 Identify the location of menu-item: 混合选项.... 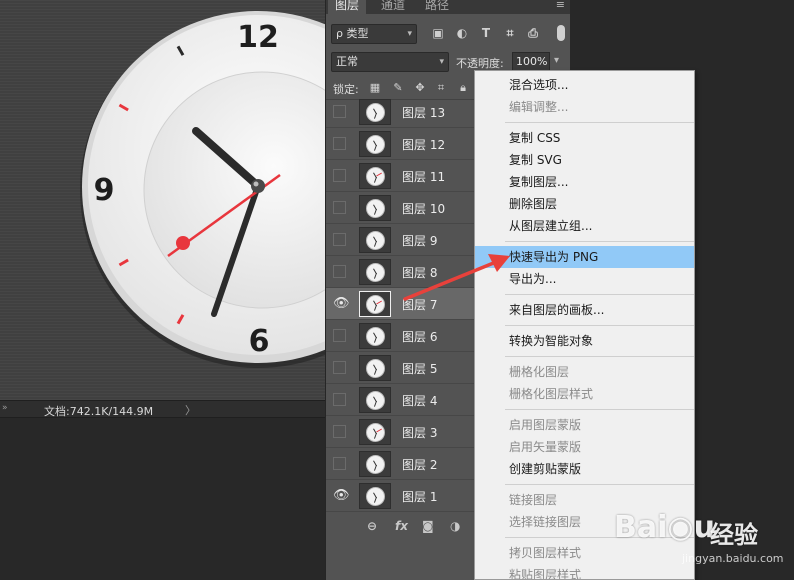
(584, 85).